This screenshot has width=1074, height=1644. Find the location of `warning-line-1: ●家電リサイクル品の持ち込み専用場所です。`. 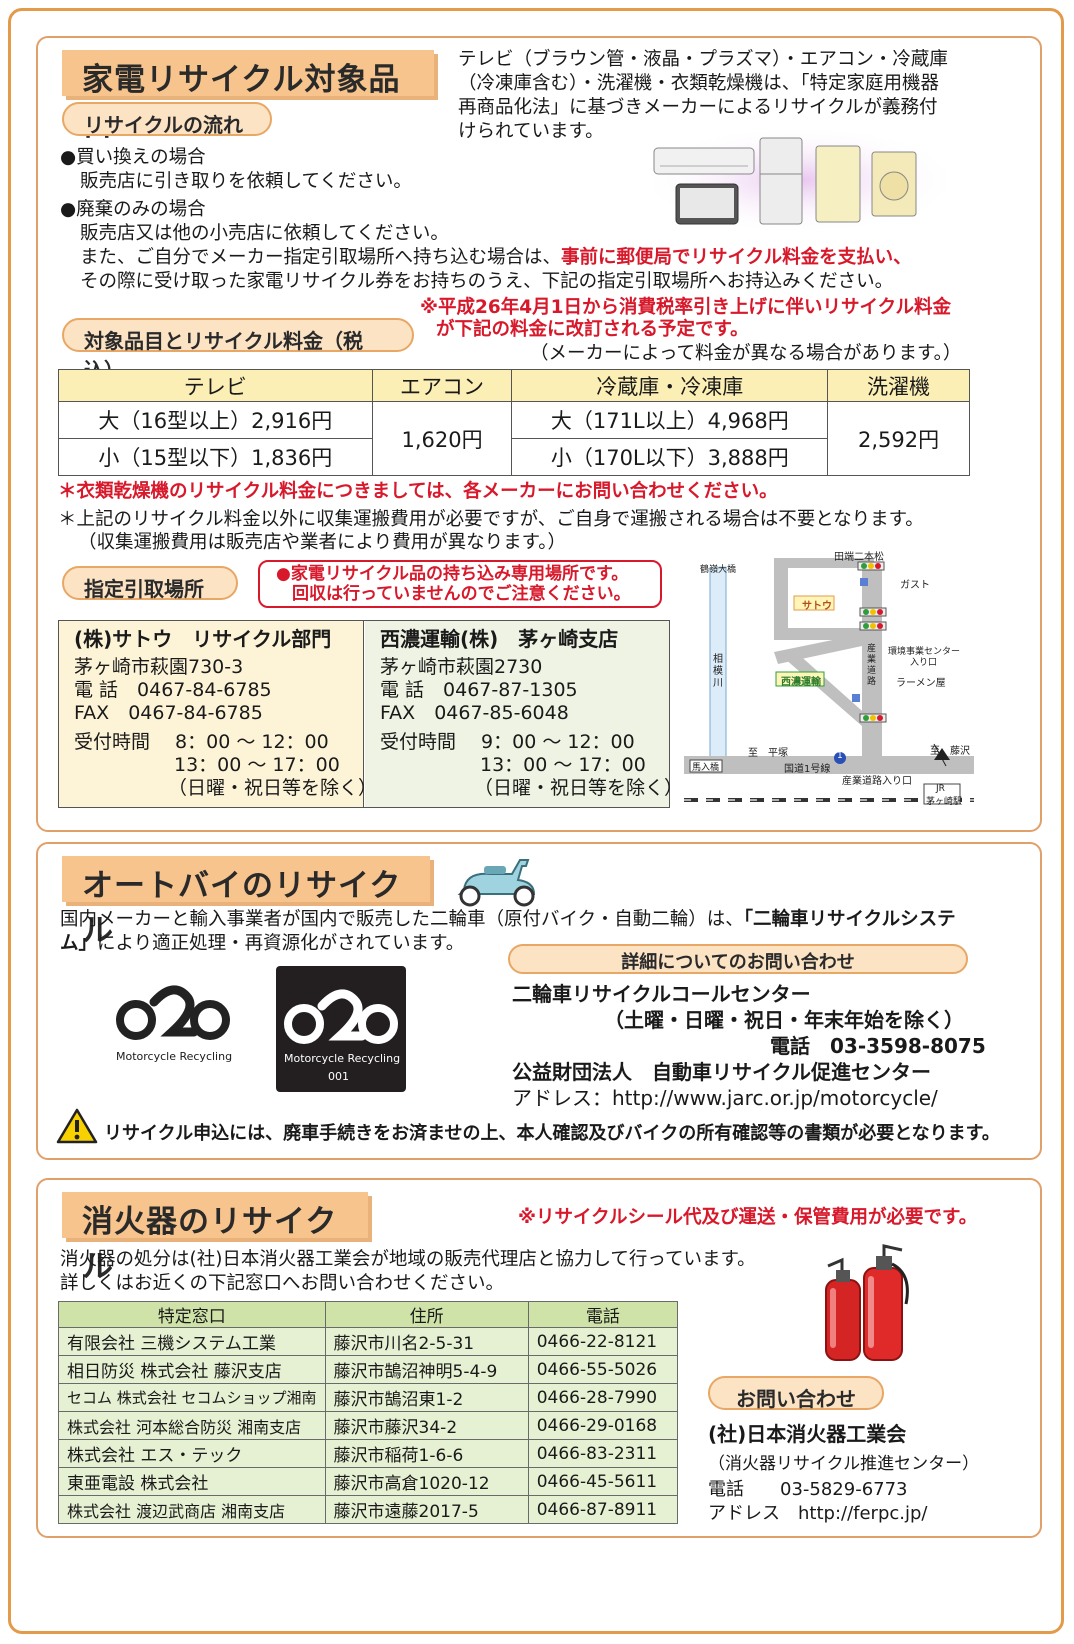

warning-line-1: ●家電リサイクル品の持ち込み専用場所です。 is located at coordinates (452, 574).